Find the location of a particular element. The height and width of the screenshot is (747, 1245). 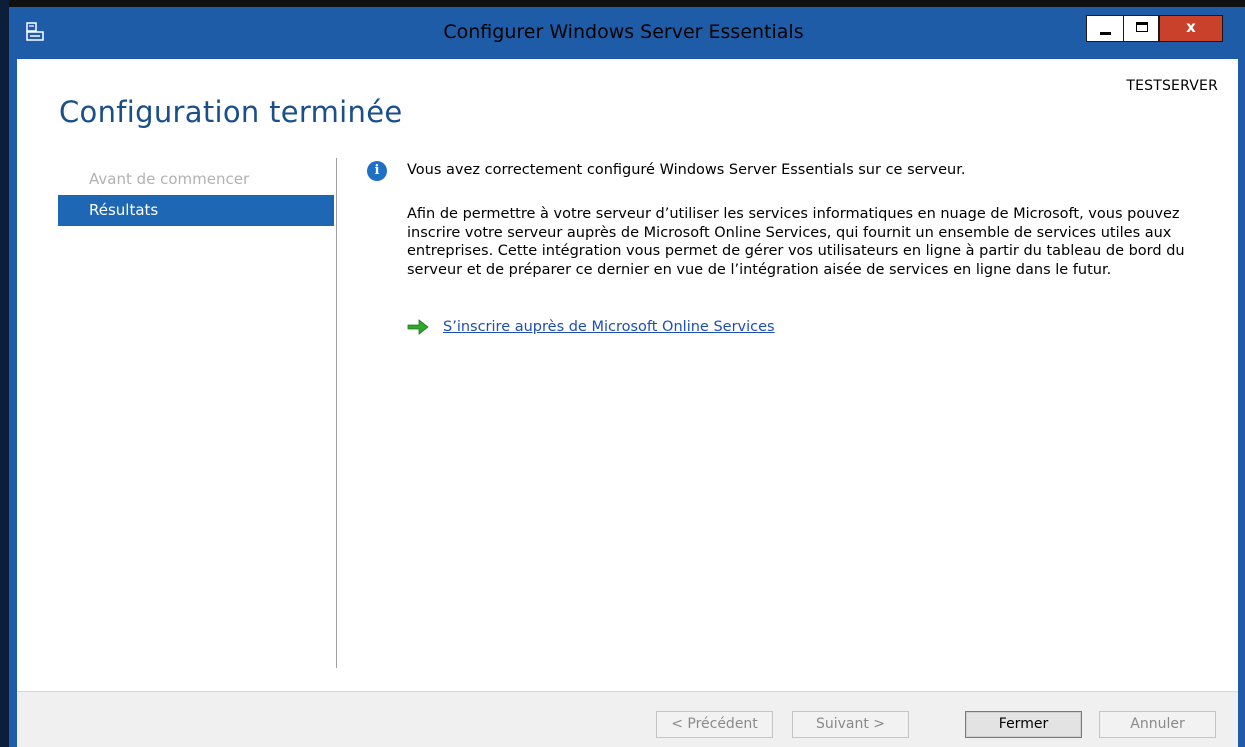

window-title: Configurer Windows Server Essentials is located at coordinates (623, 32).